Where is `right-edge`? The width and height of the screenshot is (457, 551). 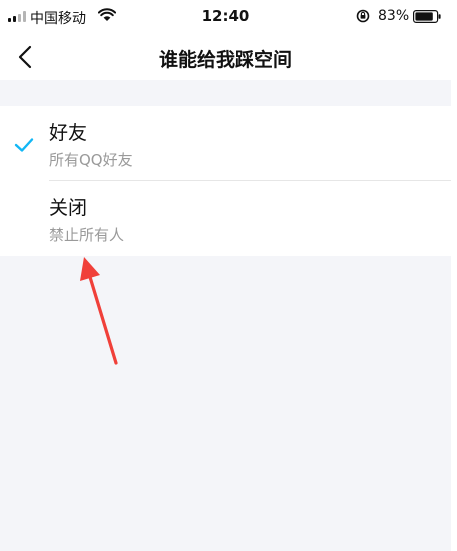 right-edge is located at coordinates (454, 275).